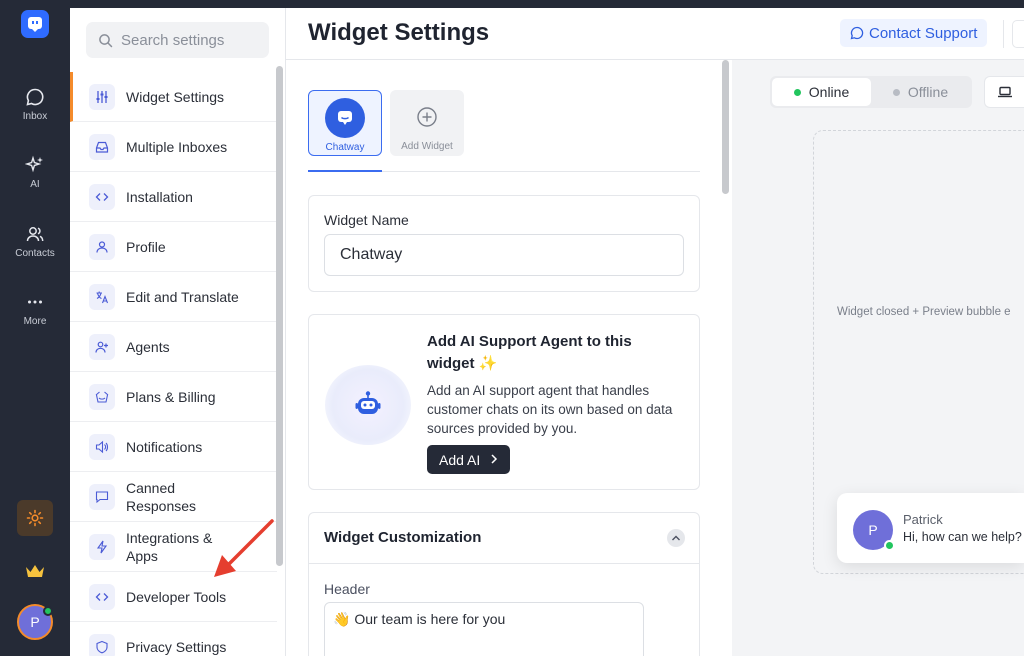 The image size is (1024, 656). What do you see at coordinates (345, 147) in the screenshot?
I see `widget-tab-label: Chatway` at bounding box center [345, 147].